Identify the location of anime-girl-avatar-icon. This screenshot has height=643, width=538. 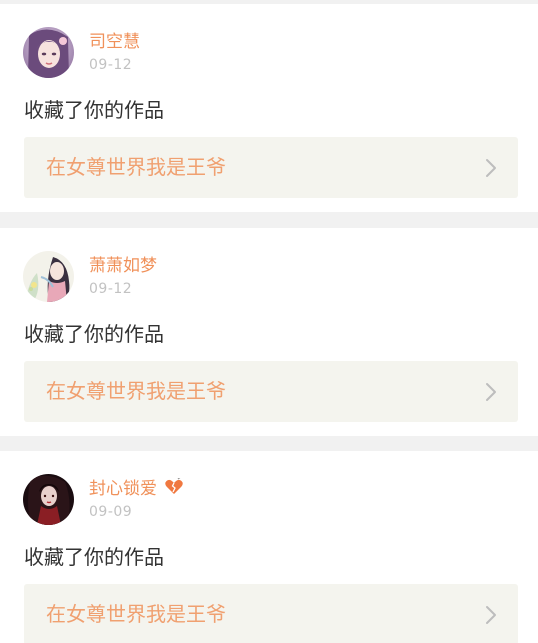
(48, 52).